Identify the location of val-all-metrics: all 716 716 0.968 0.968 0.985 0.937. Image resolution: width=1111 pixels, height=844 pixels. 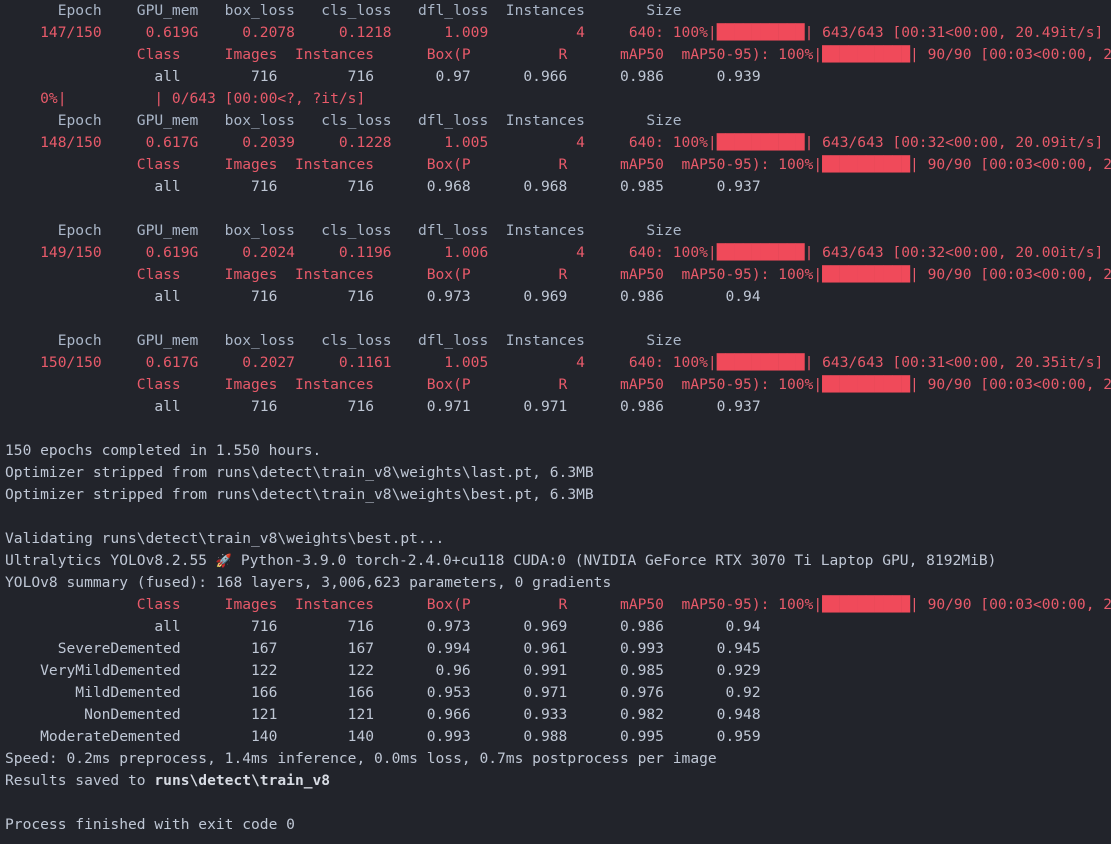
(383, 186).